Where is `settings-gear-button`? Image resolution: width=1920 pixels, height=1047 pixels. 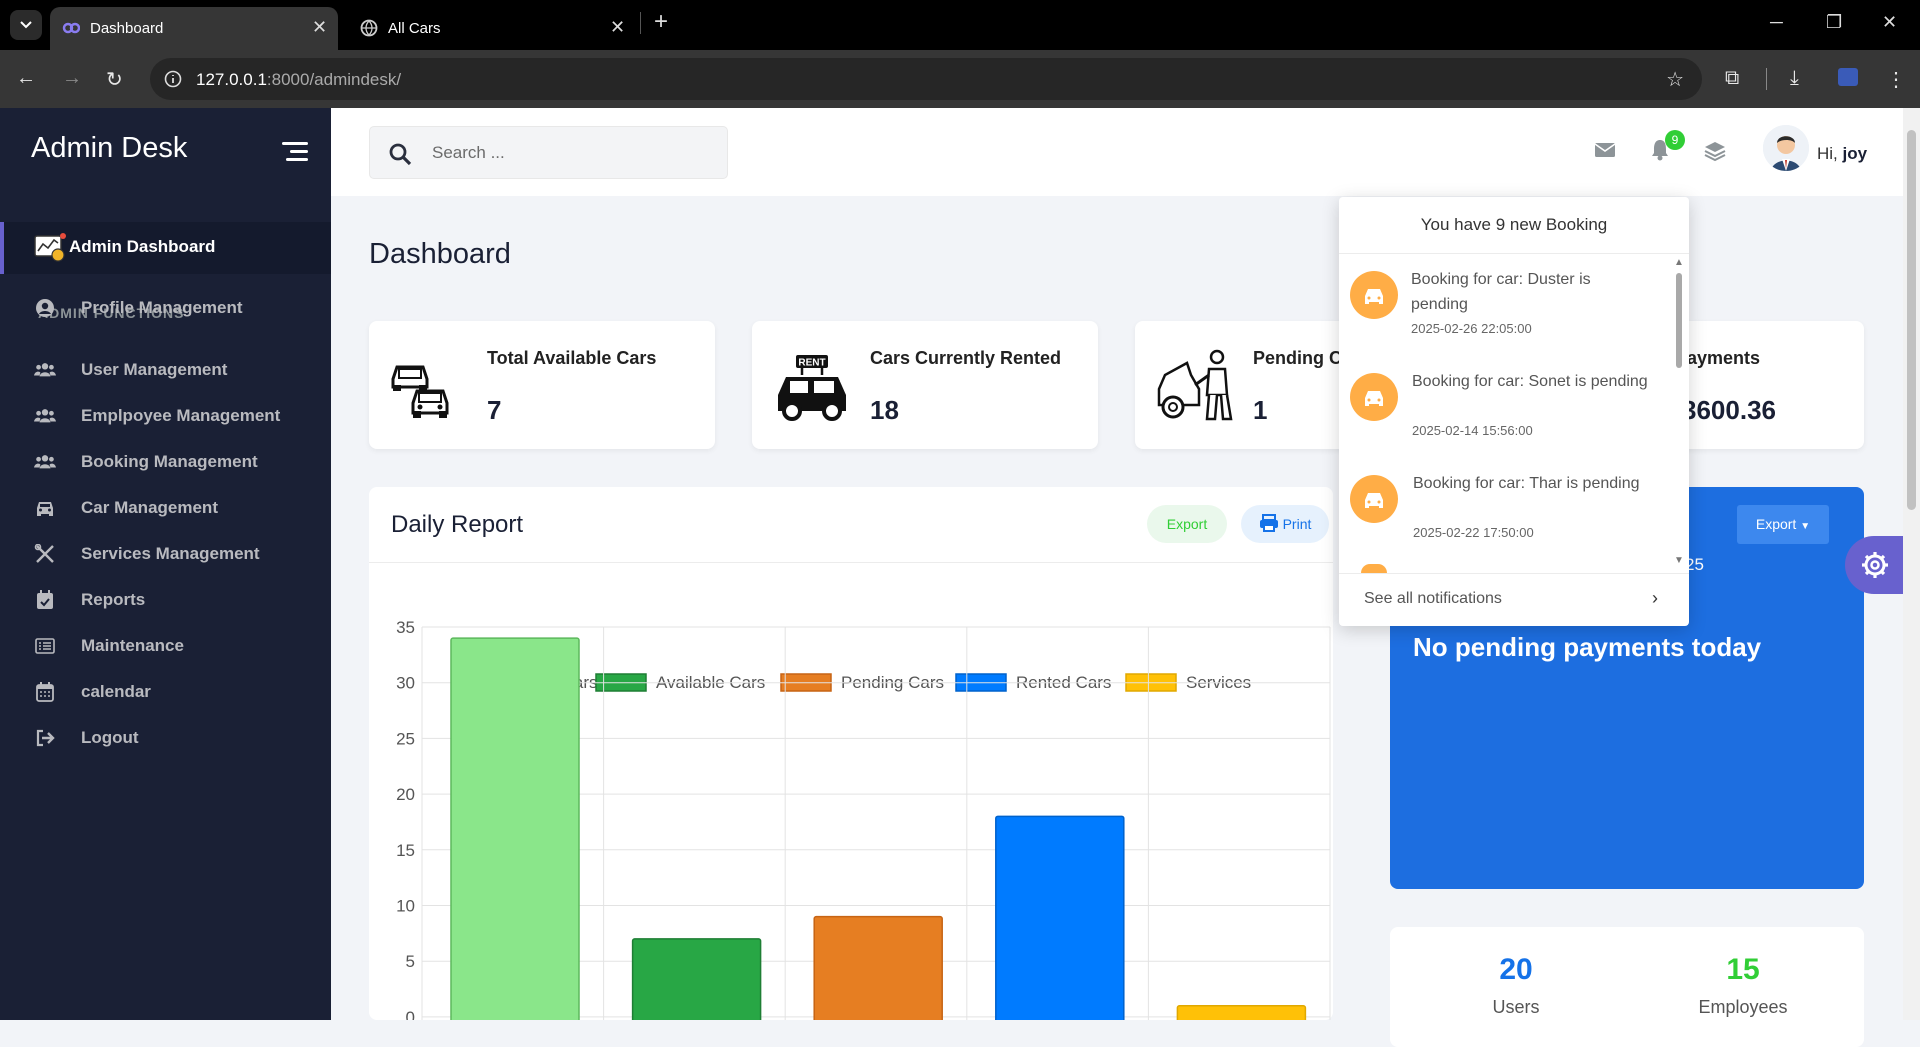 settings-gear-button is located at coordinates (1875, 565).